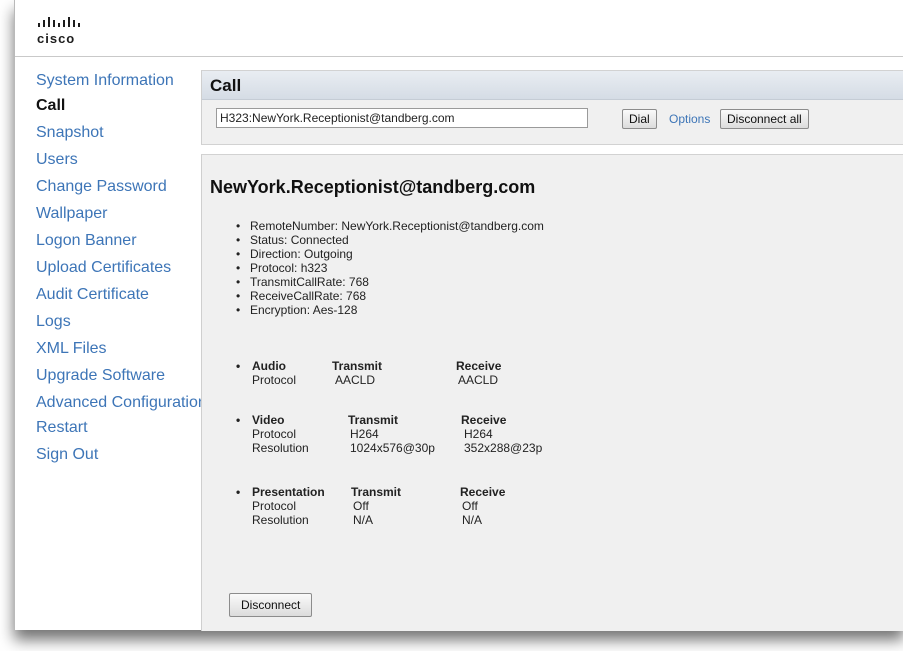 This screenshot has height=651, width=903. What do you see at coordinates (123, 294) in the screenshot?
I see `sidebar-item-audit-certificate: Audit Certificate` at bounding box center [123, 294].